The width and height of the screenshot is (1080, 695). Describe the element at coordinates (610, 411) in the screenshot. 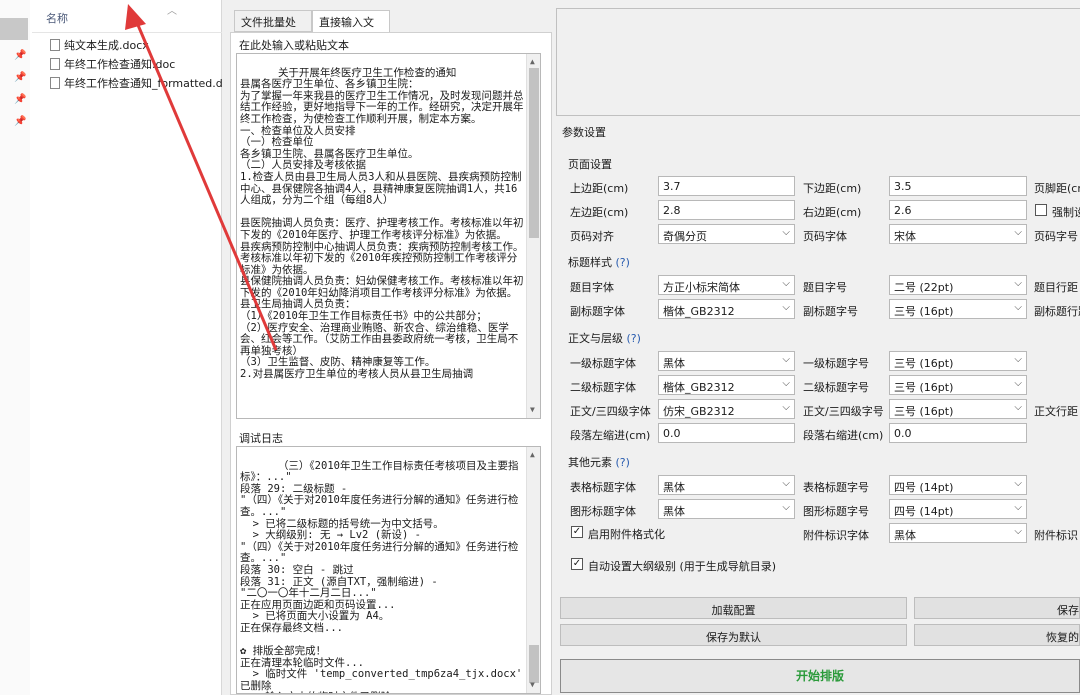

I see `body-font-label: 正文/三四级字体` at that location.